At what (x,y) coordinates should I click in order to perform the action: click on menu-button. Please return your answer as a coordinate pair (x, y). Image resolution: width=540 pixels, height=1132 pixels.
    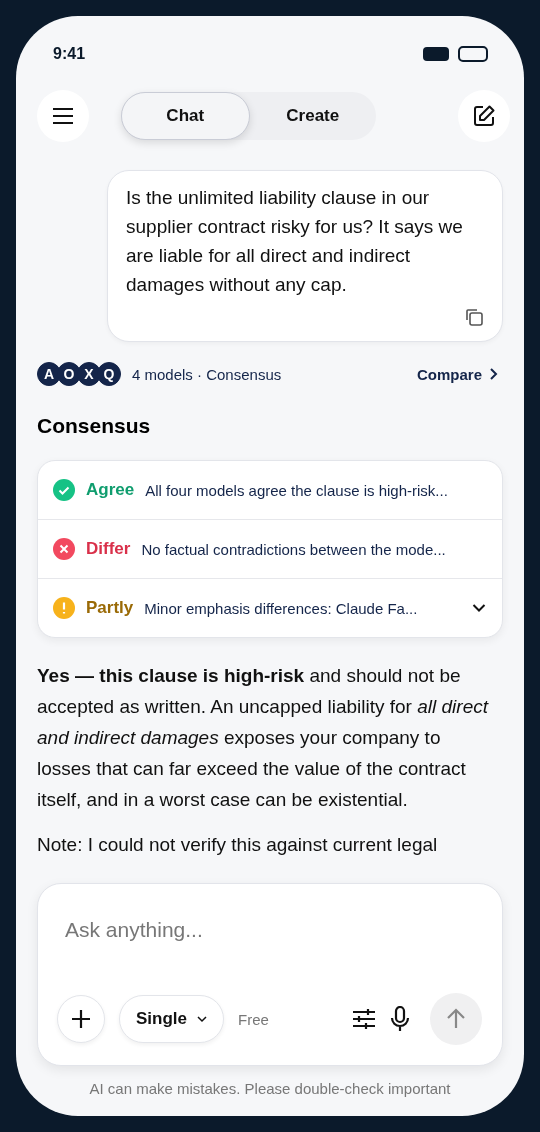
    Looking at the image, I should click on (63, 116).